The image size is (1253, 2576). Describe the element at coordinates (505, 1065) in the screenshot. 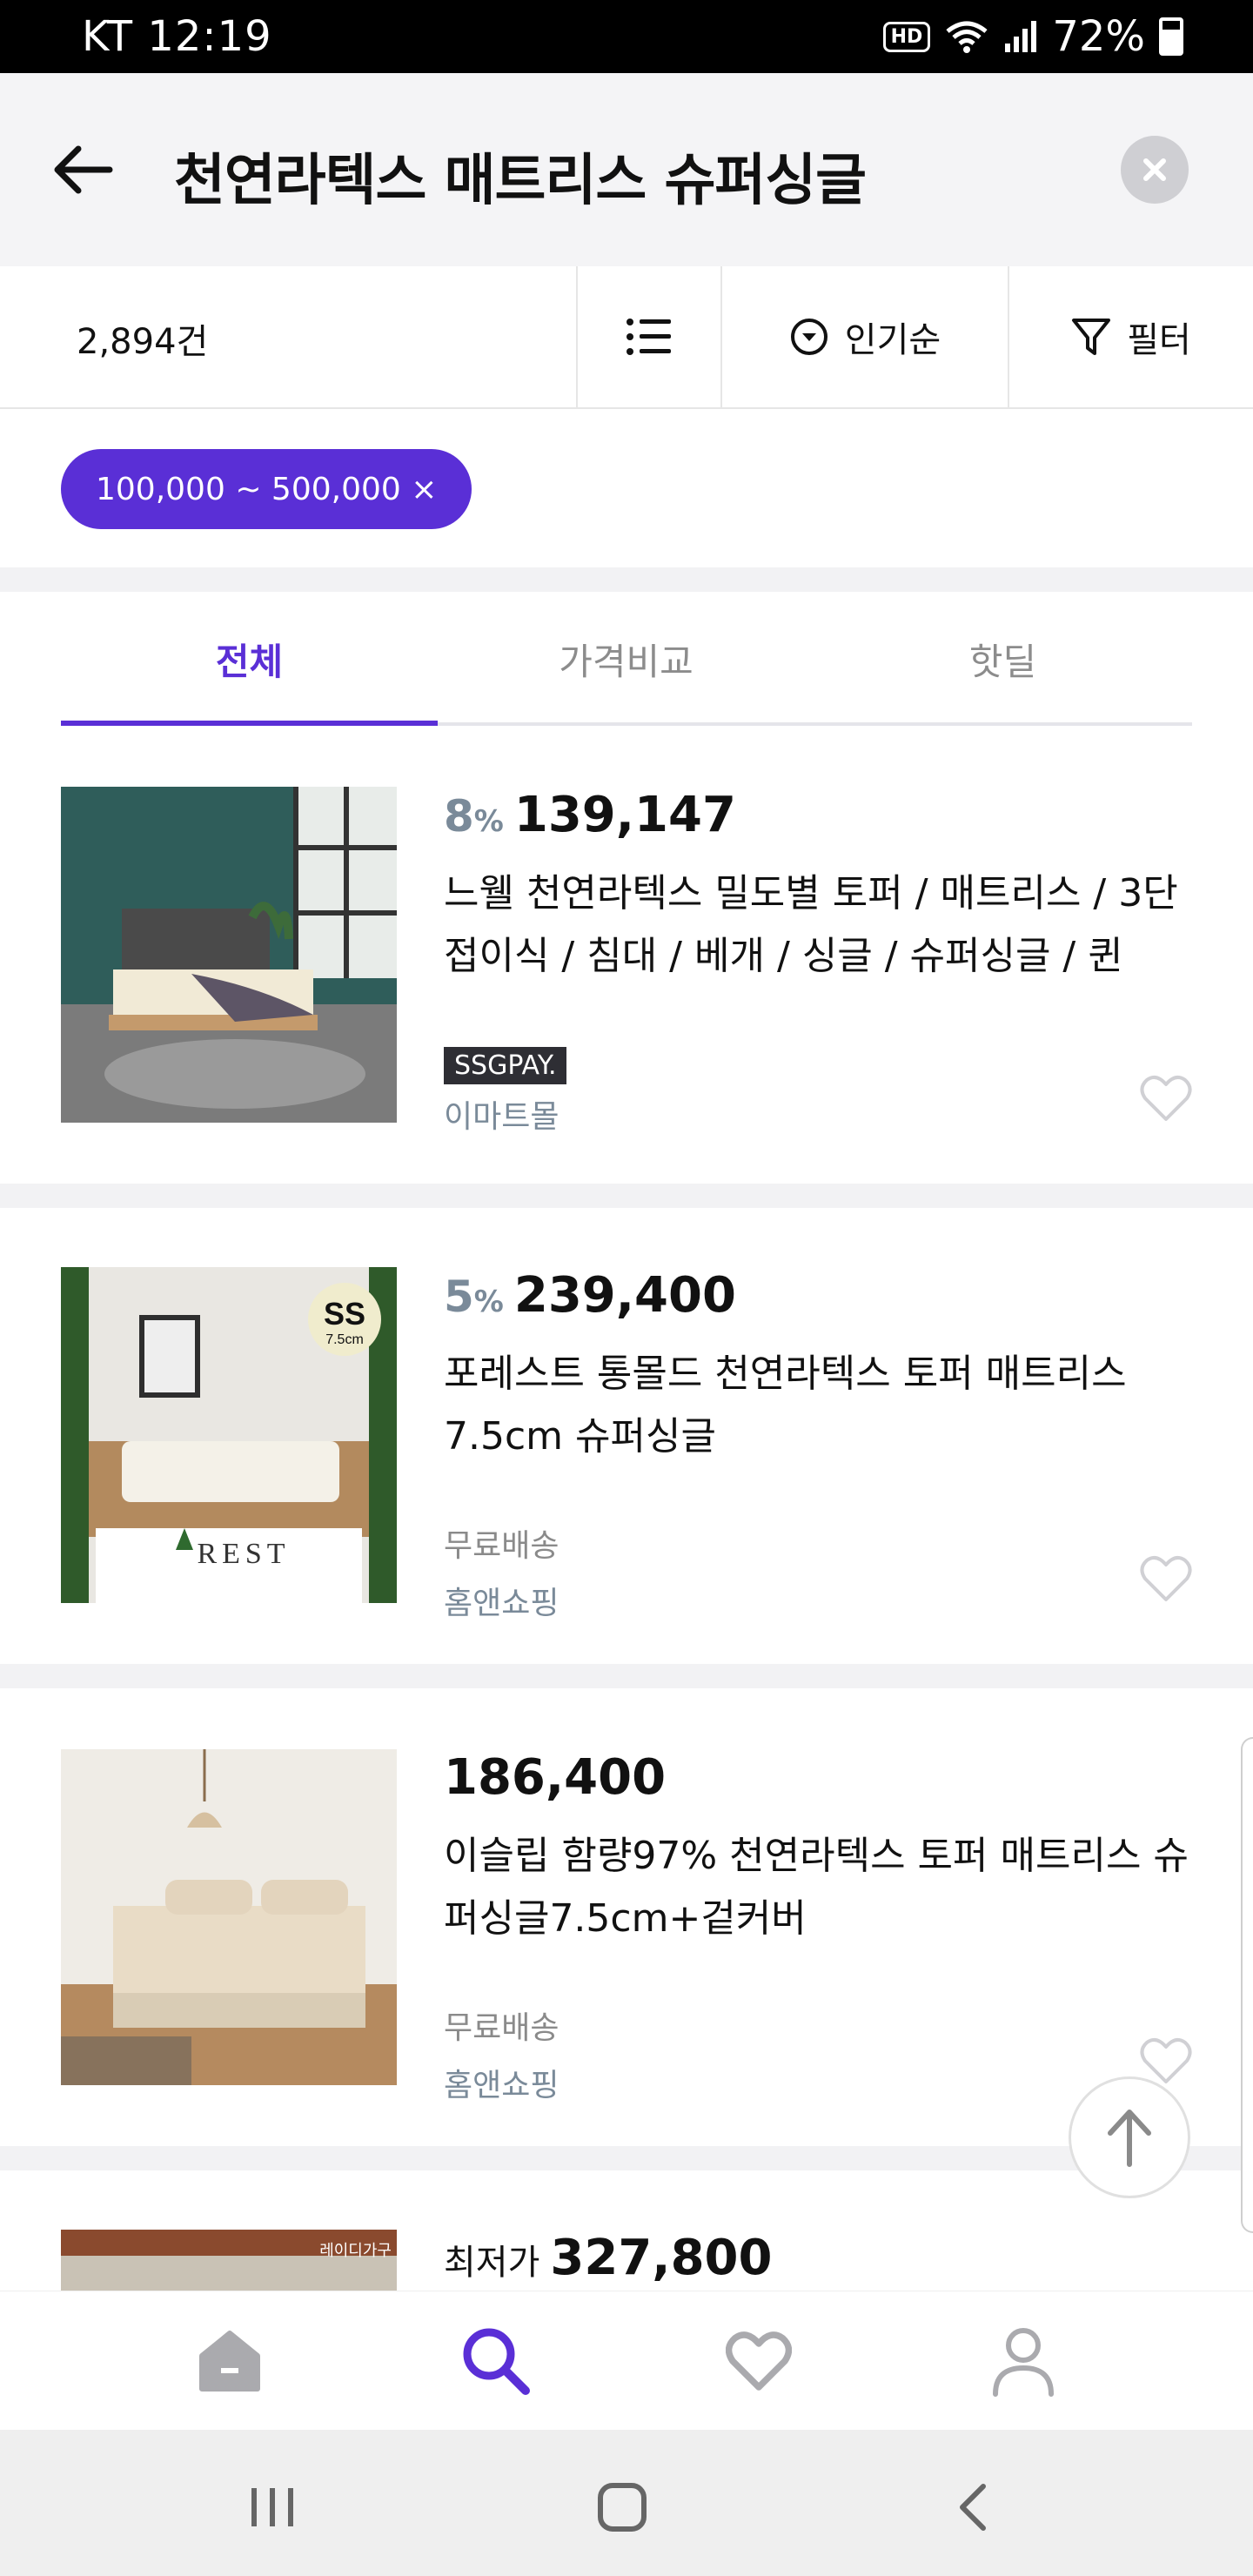

I see `ssgpay-badge: SSGPAY.` at that location.